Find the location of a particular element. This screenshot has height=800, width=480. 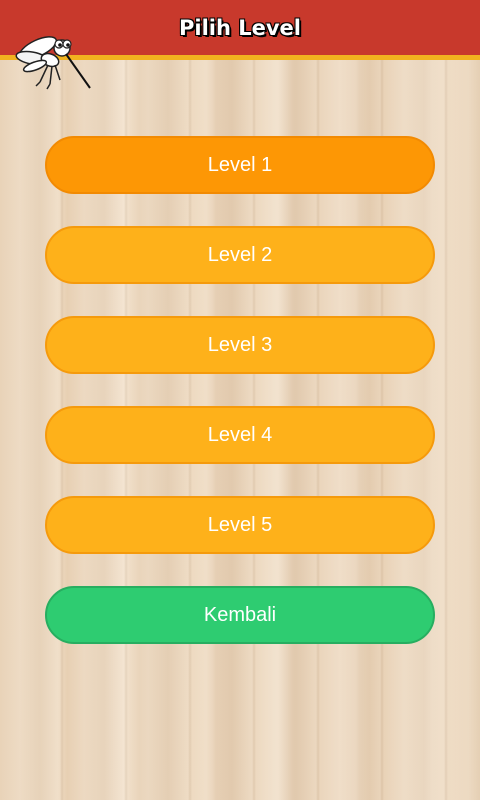

level-5-button: Level 5 is located at coordinates (240, 525).